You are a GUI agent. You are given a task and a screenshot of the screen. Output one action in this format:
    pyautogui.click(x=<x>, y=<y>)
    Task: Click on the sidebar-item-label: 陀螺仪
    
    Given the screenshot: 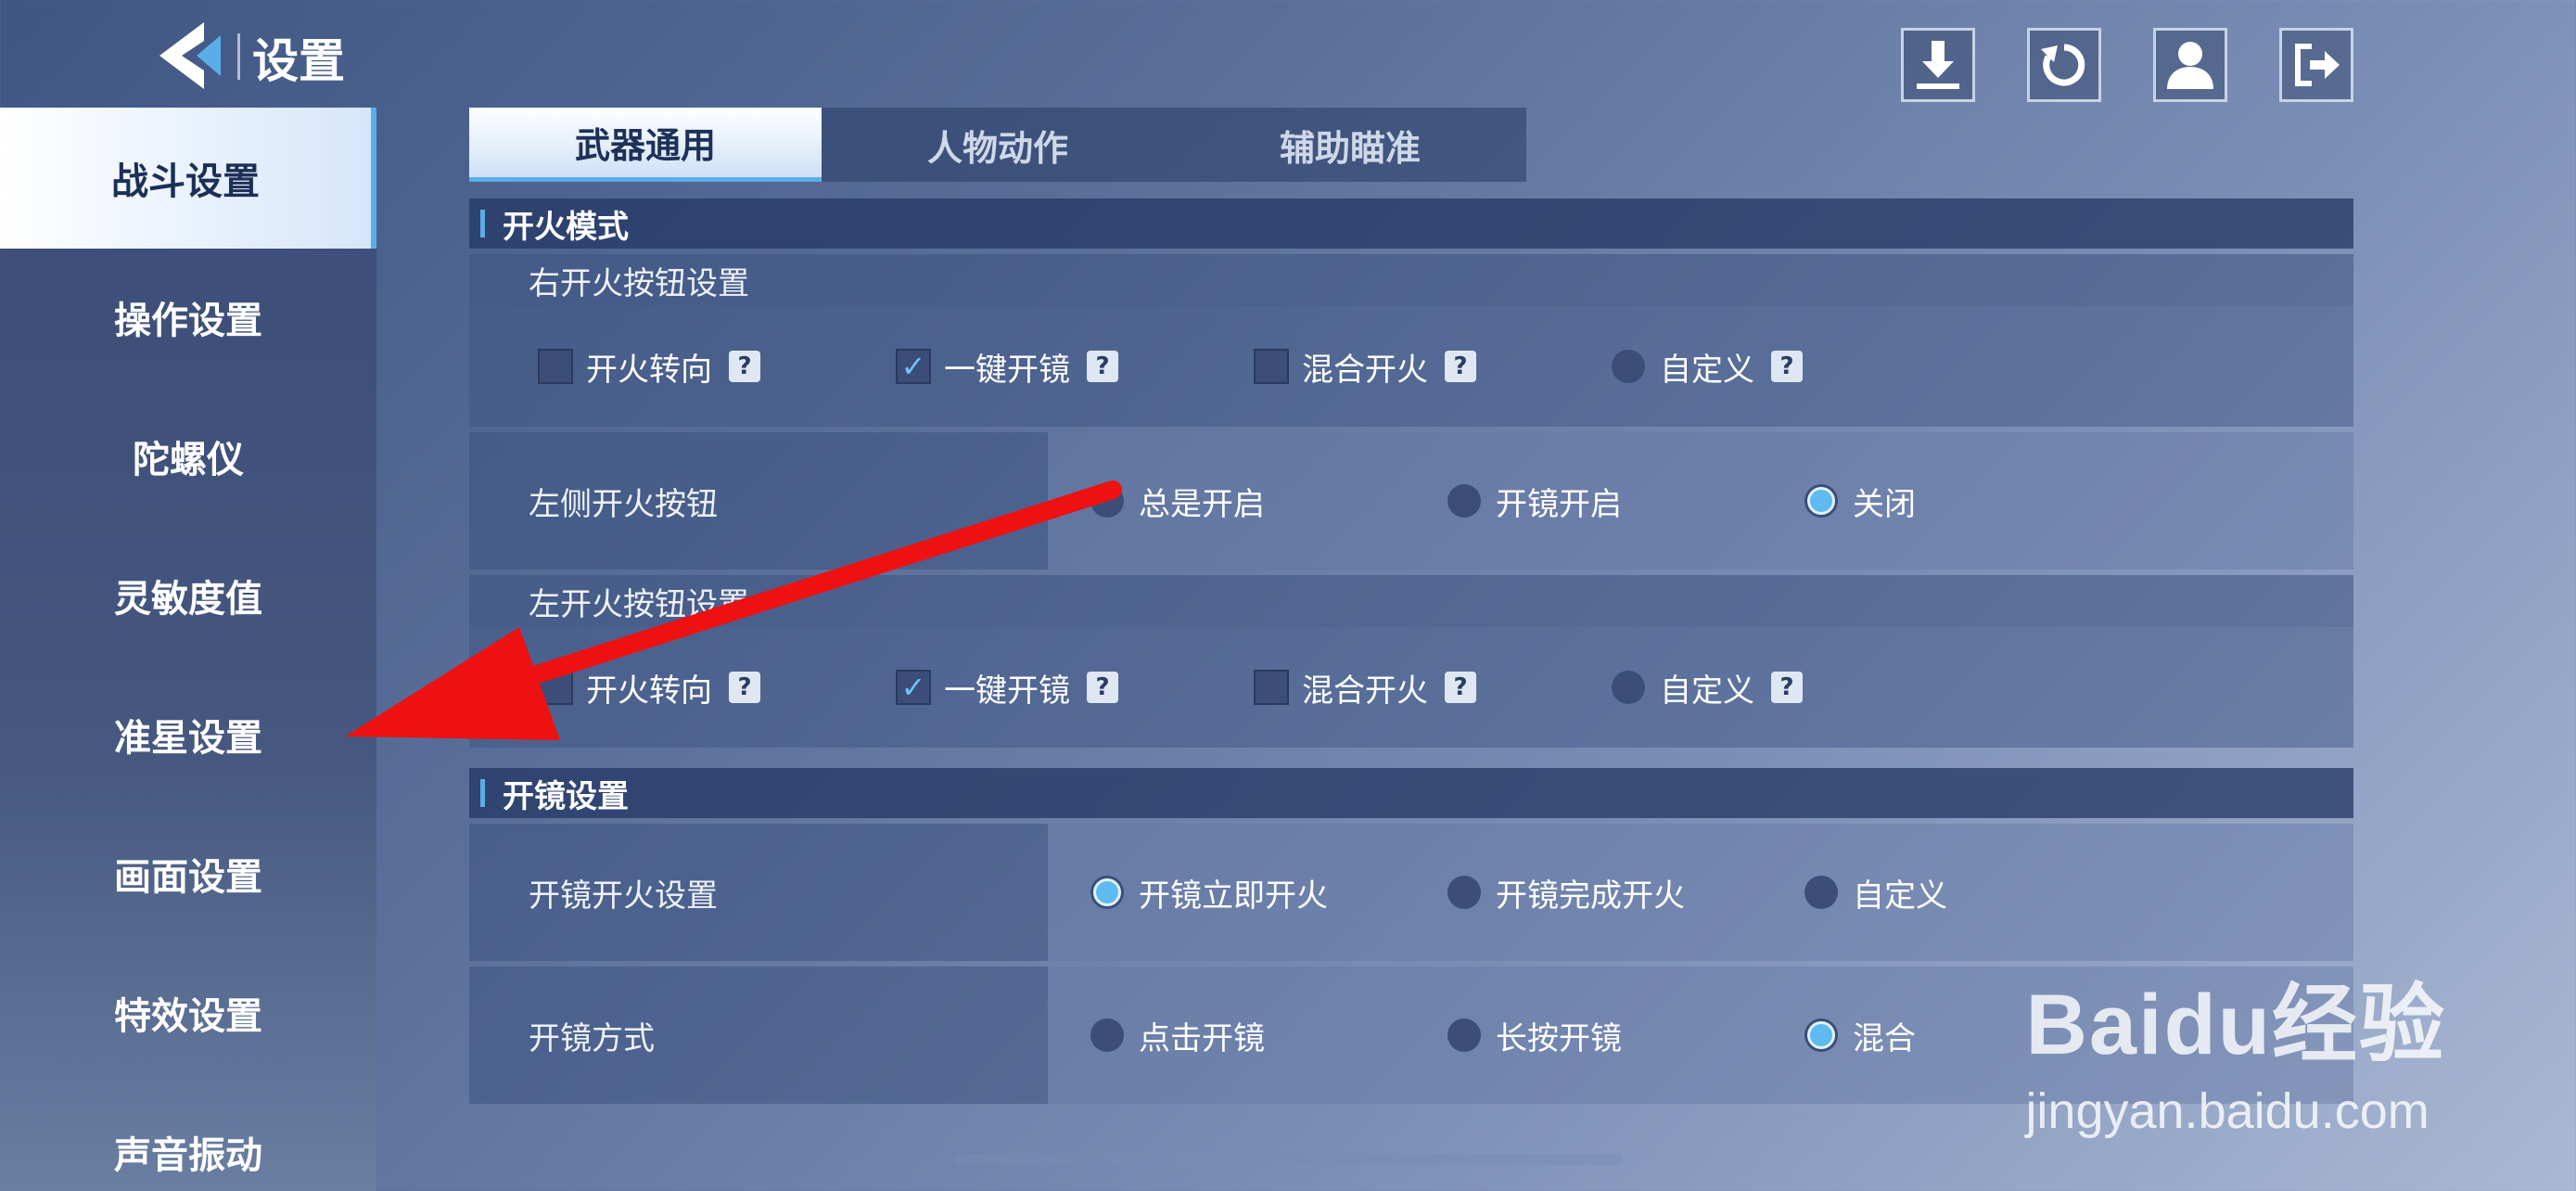 What is the action you would take?
    pyautogui.click(x=188, y=460)
    